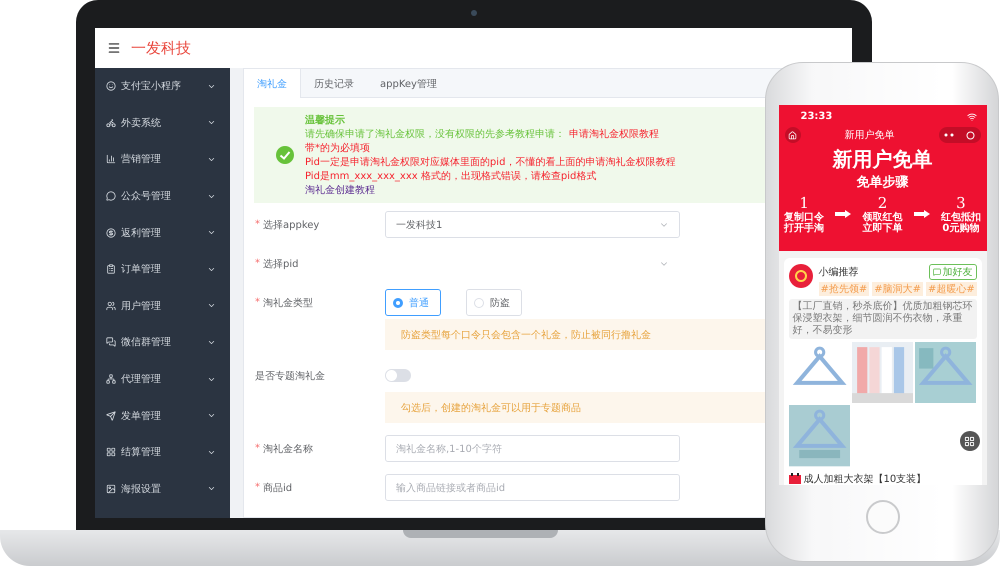  What do you see at coordinates (882, 217) in the screenshot?
I see `step-text: 领取红包` at bounding box center [882, 217].